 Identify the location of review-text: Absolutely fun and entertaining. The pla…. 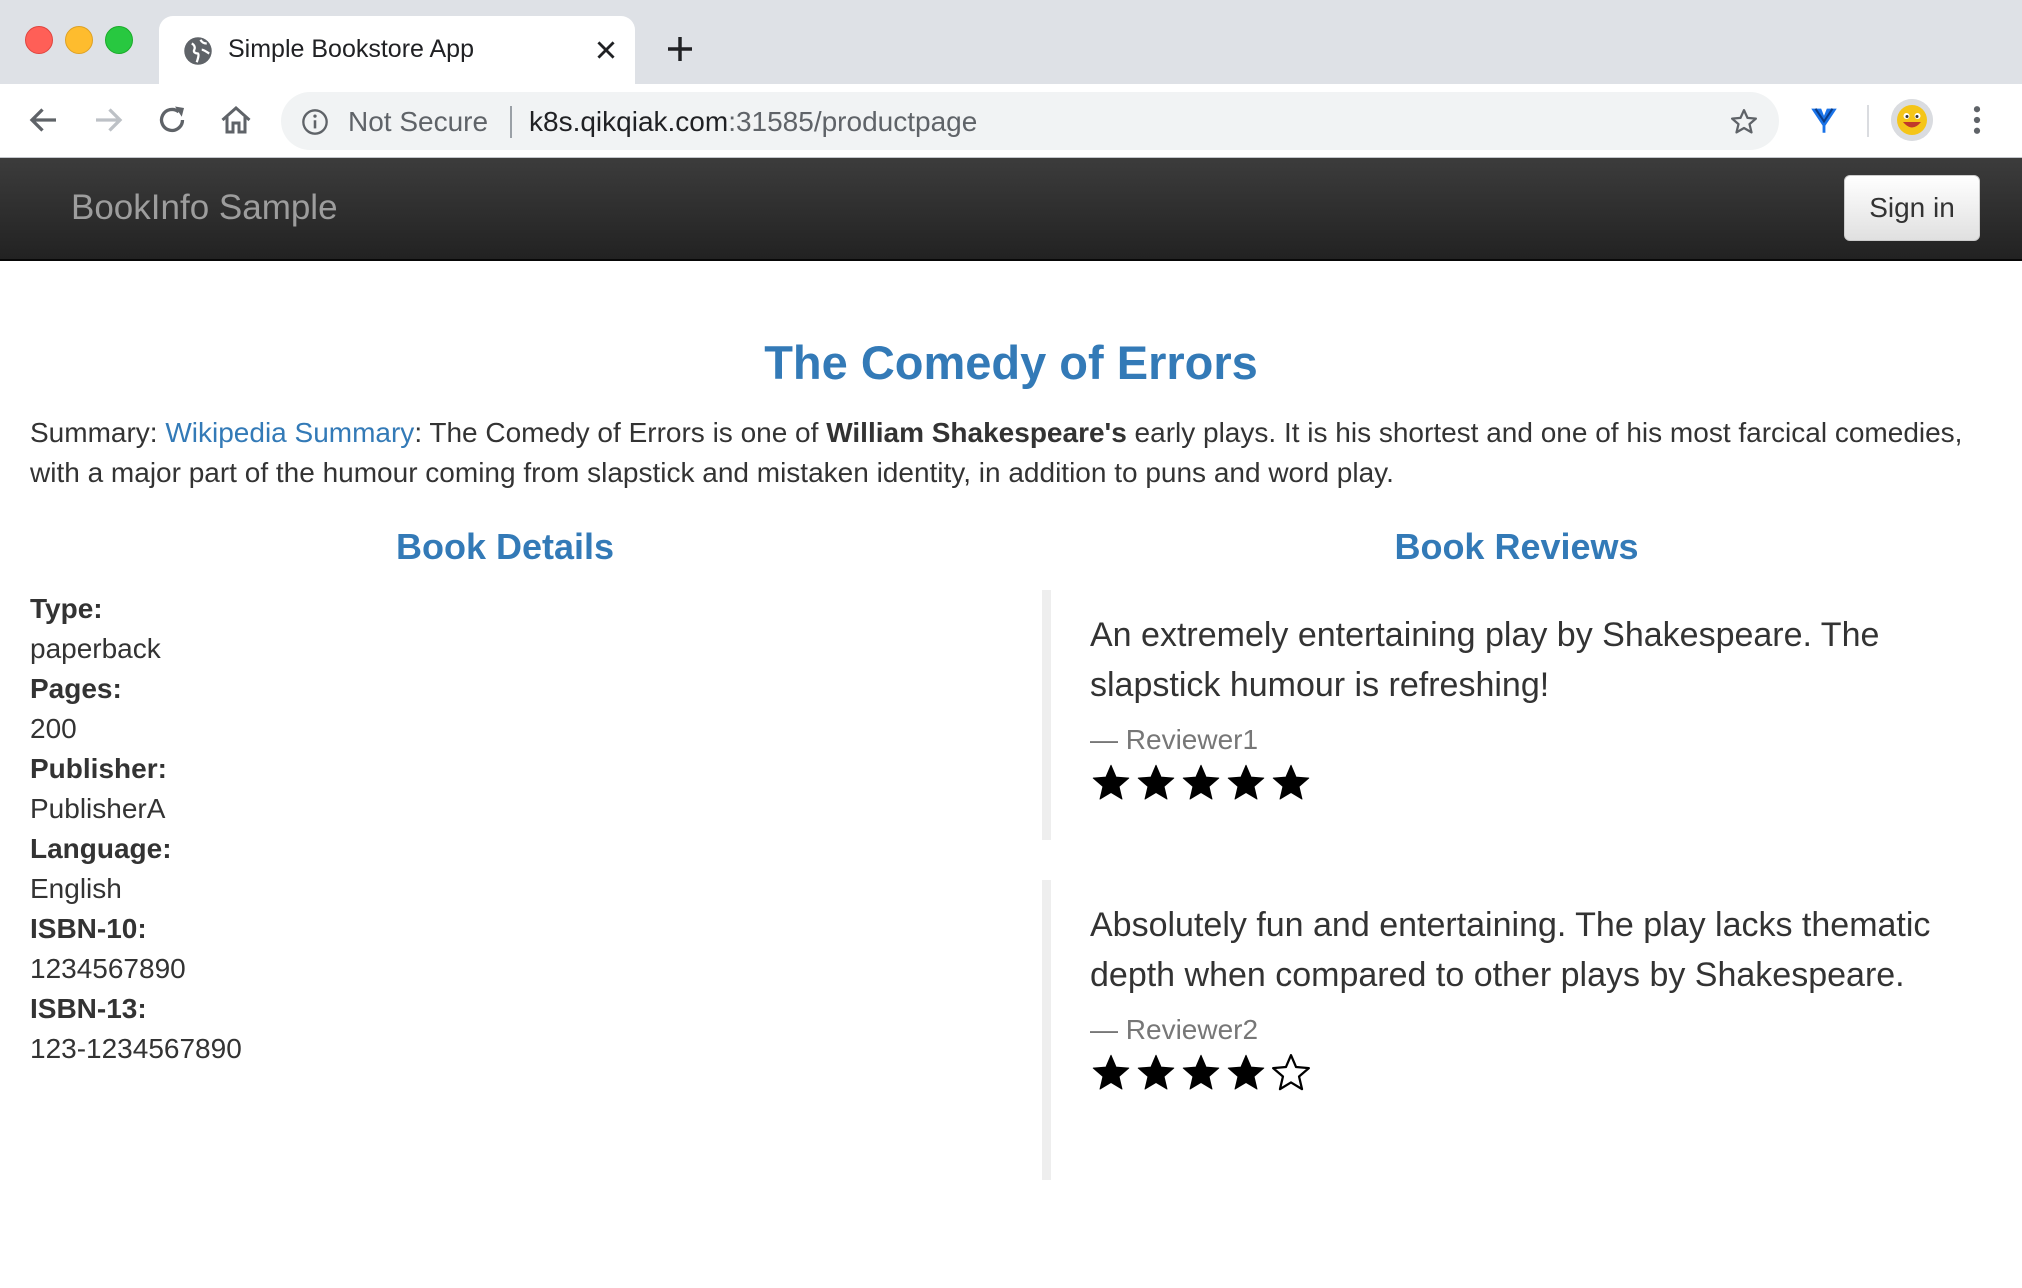
(1510, 950).